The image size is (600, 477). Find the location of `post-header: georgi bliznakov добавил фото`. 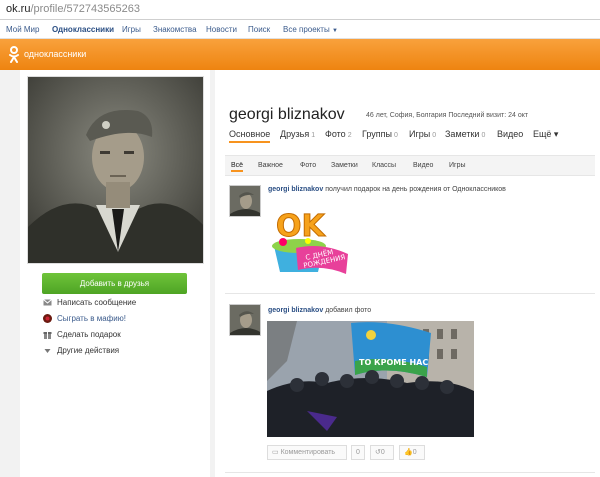

post-header: georgi bliznakov добавил фото is located at coordinates (319, 310).